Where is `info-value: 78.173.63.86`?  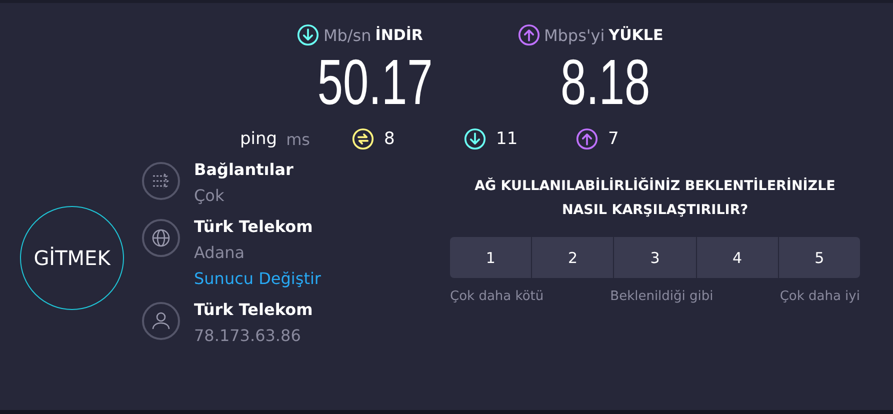
info-value: 78.173.63.86 is located at coordinates (248, 335).